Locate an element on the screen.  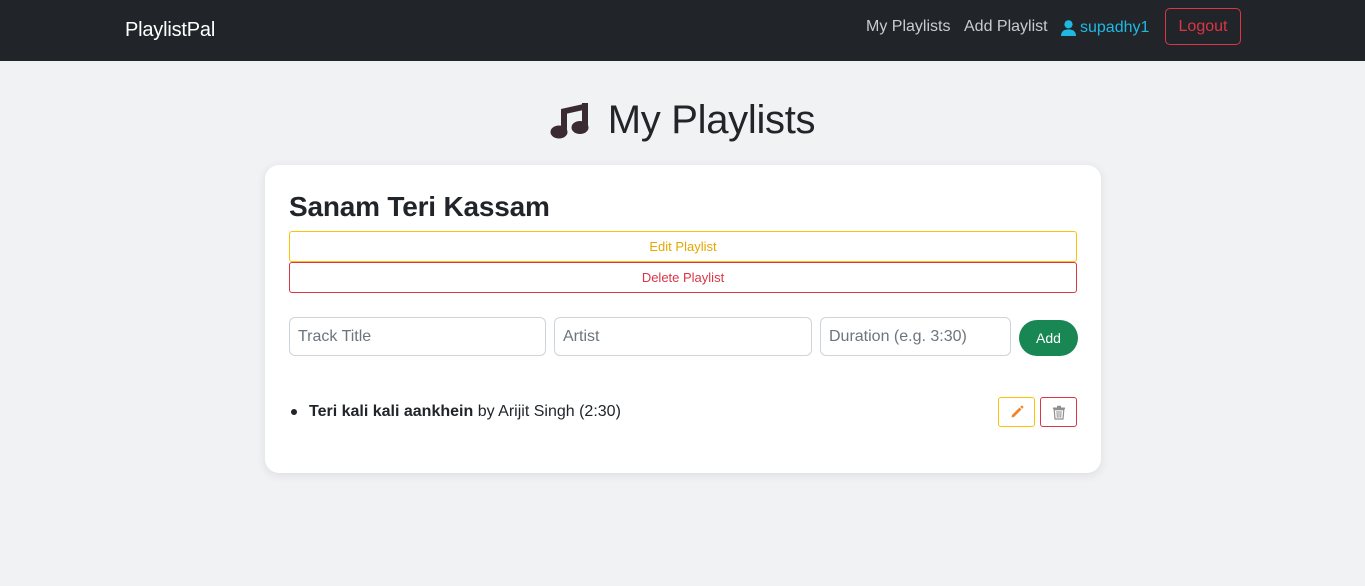
page-header: My Playlists is located at coordinates (682, 120).